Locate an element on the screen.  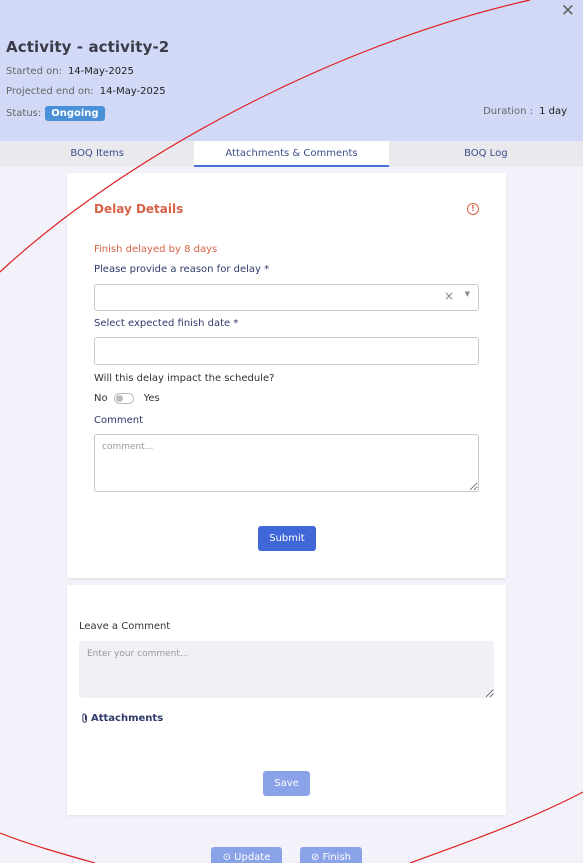
duration-label: Duration : is located at coordinates (508, 111).